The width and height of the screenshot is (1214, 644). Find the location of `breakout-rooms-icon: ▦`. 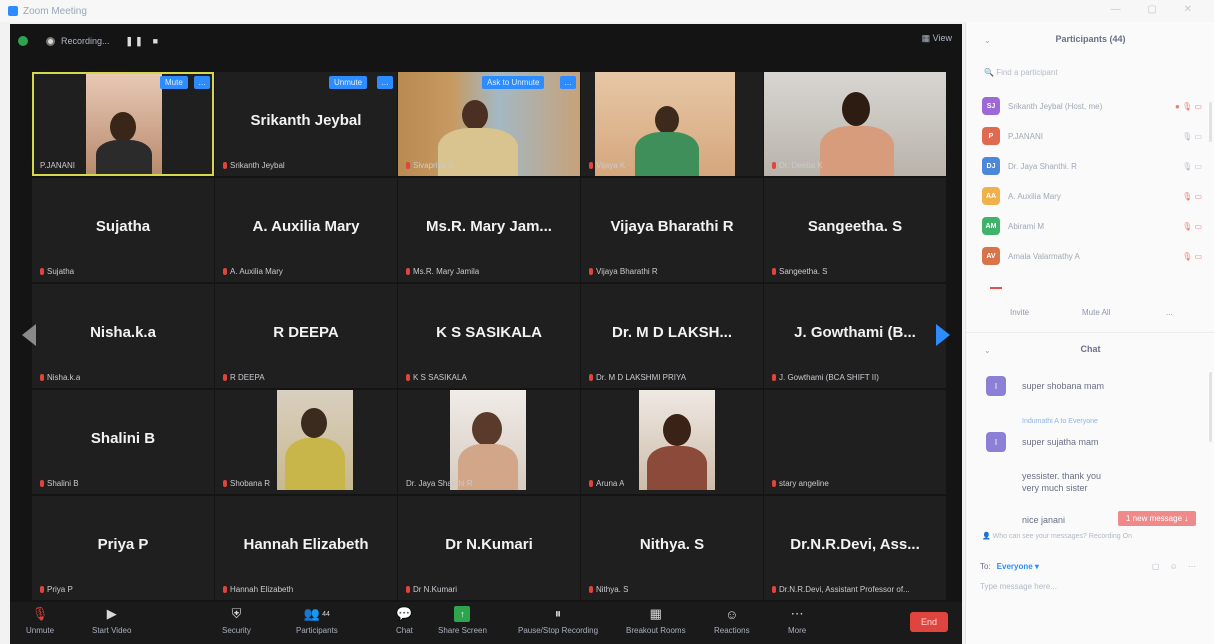

breakout-rooms-icon: ▦ is located at coordinates (655, 613).